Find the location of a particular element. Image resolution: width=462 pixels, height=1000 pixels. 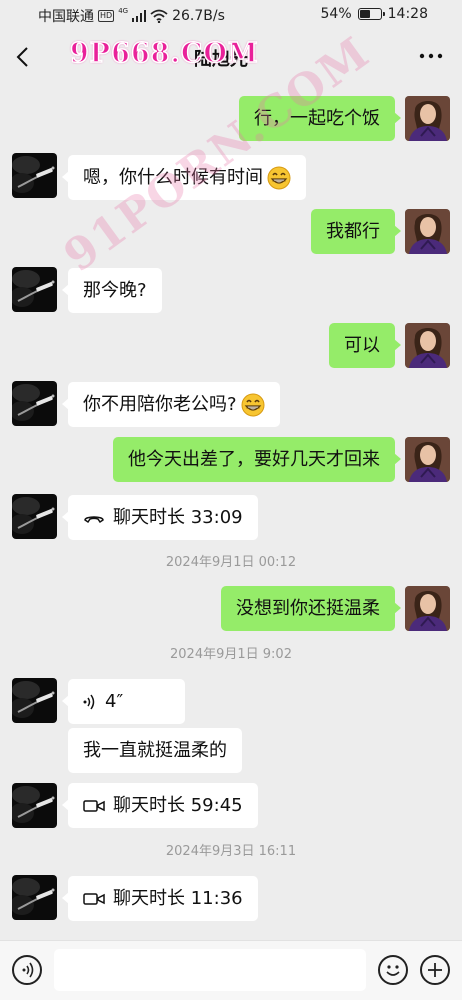

message-input is located at coordinates (210, 970).